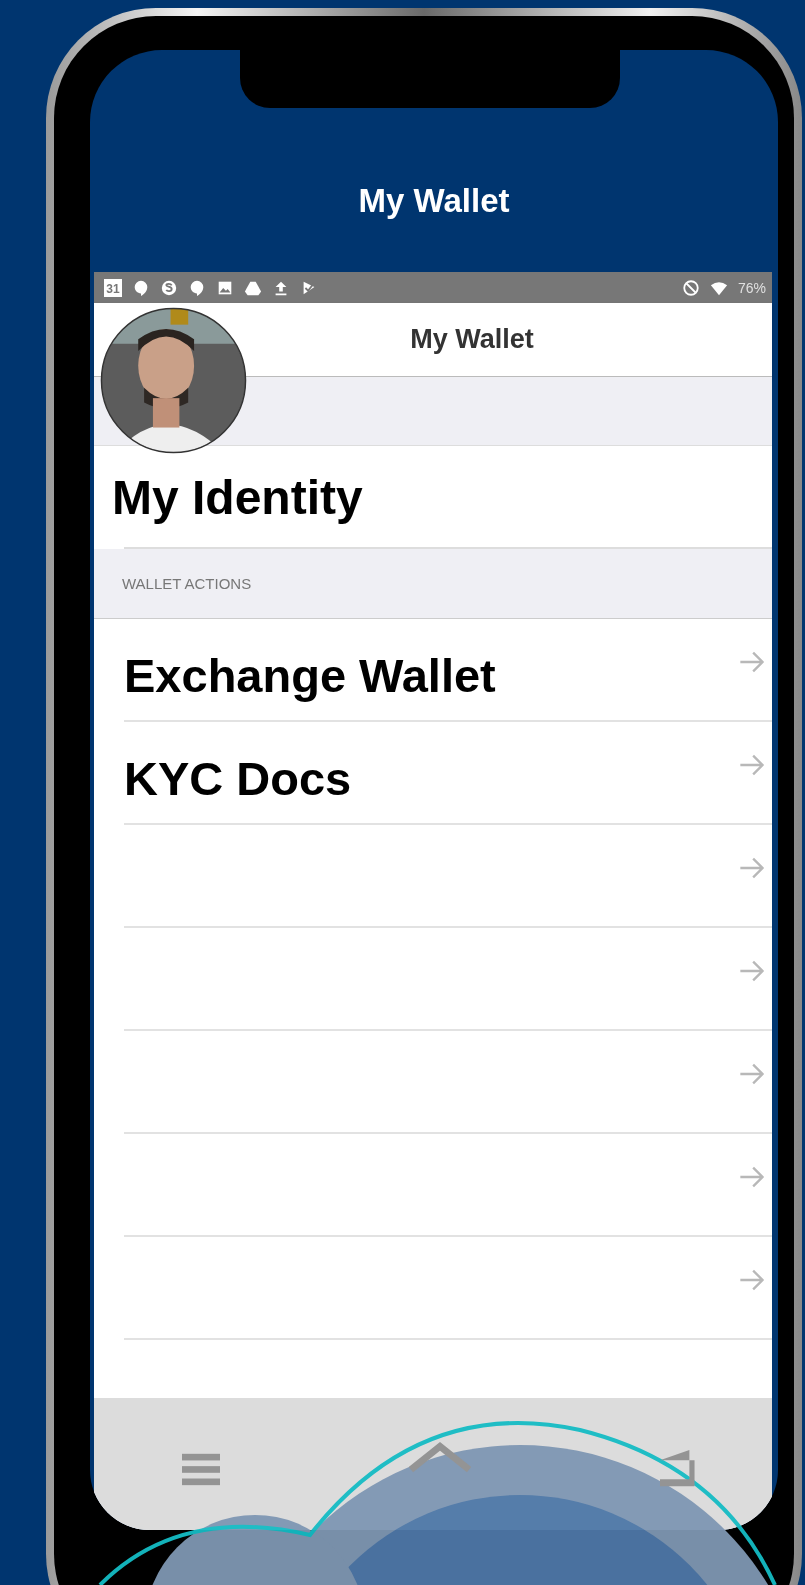 This screenshot has height=1585, width=805. Describe the element at coordinates (433, 670) in the screenshot. I see `action-row: Exchange Wallet` at that location.